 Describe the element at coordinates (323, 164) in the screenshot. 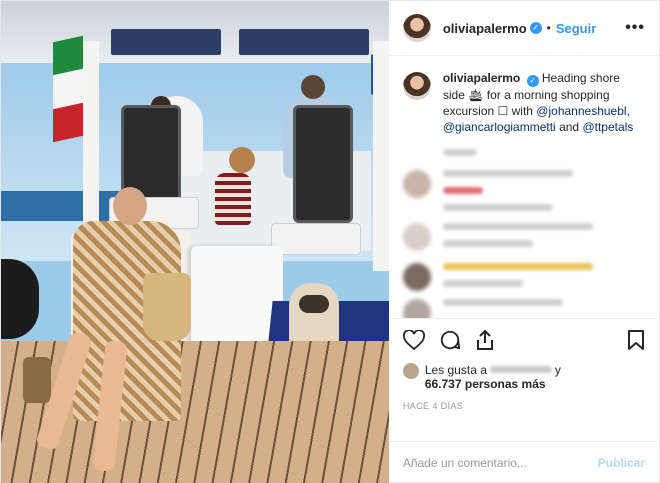

I see `boat-chair-right` at that location.